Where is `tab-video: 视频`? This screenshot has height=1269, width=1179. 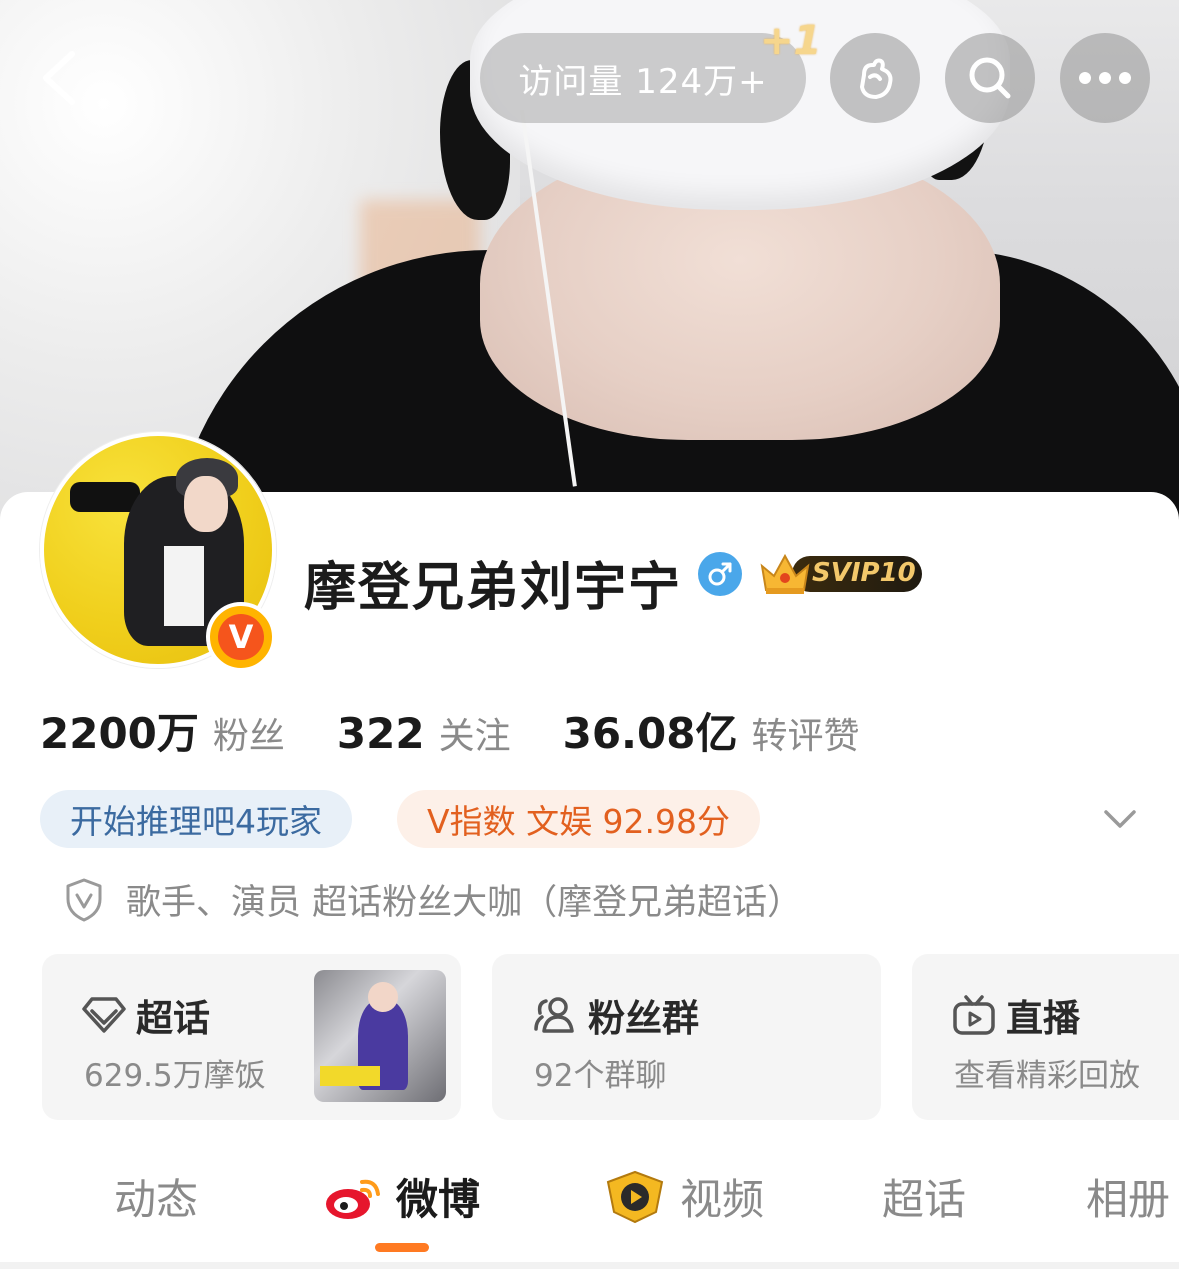 tab-video: 视频 is located at coordinates (684, 1196).